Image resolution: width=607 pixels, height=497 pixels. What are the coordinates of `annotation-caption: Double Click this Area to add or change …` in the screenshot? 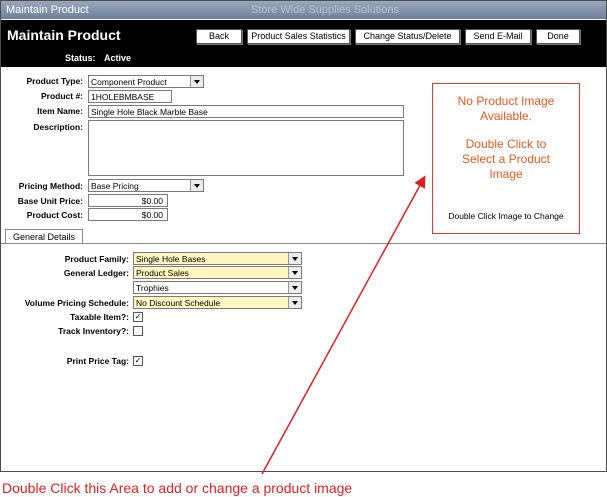 It's located at (177, 488).